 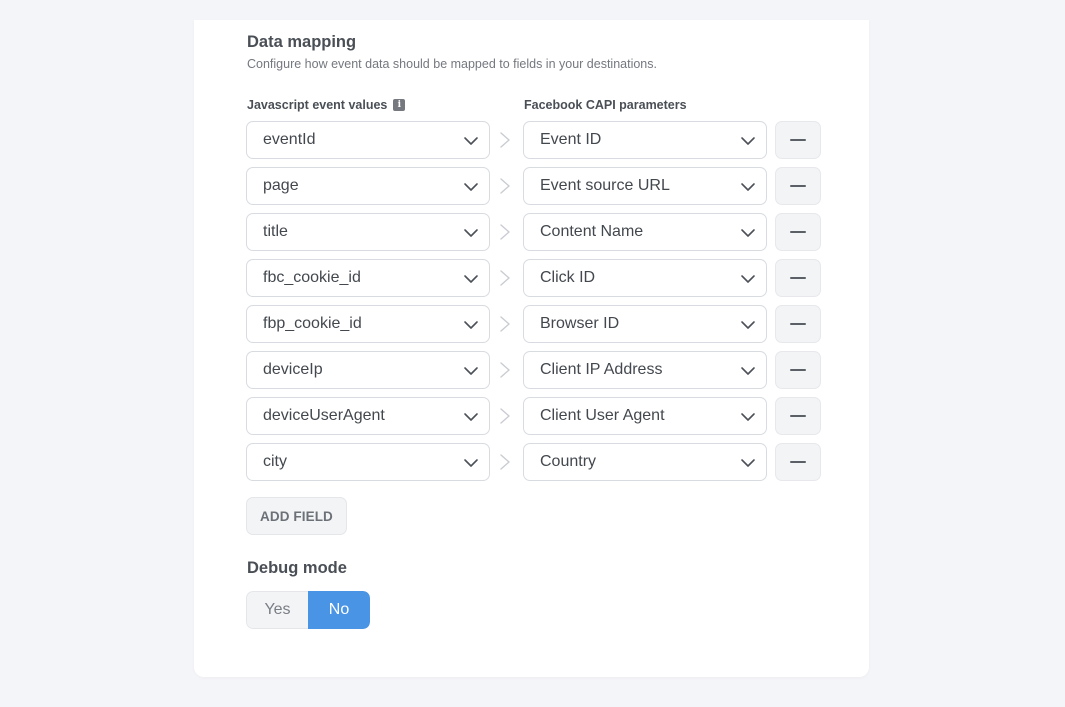 I want to click on source-select: page, so click(x=368, y=186).